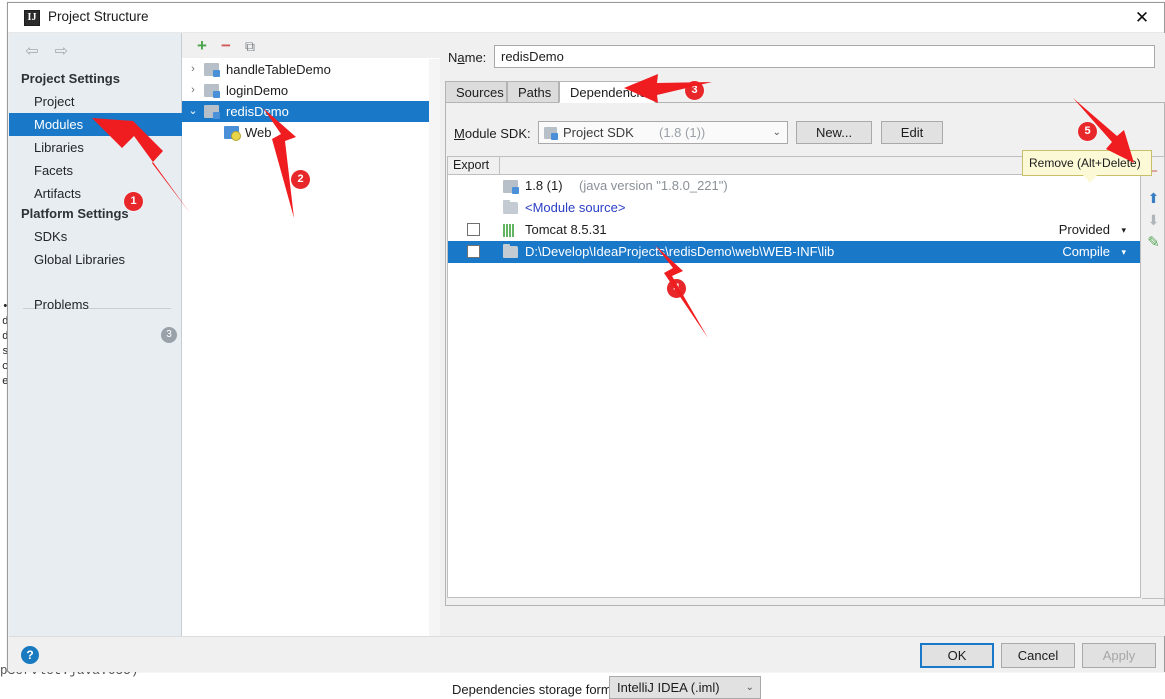 This screenshot has width=1165, height=699. I want to click on module-sdk-version: (1.8 (1)), so click(682, 132).